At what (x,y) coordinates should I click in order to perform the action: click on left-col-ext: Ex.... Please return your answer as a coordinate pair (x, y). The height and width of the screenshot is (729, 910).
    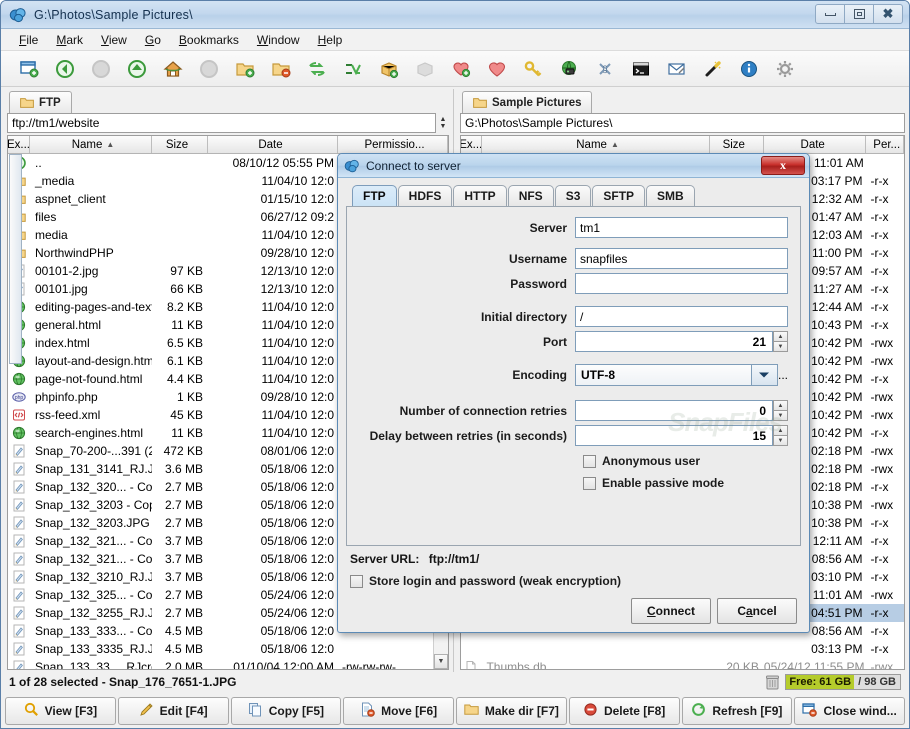
    Looking at the image, I should click on (19, 144).